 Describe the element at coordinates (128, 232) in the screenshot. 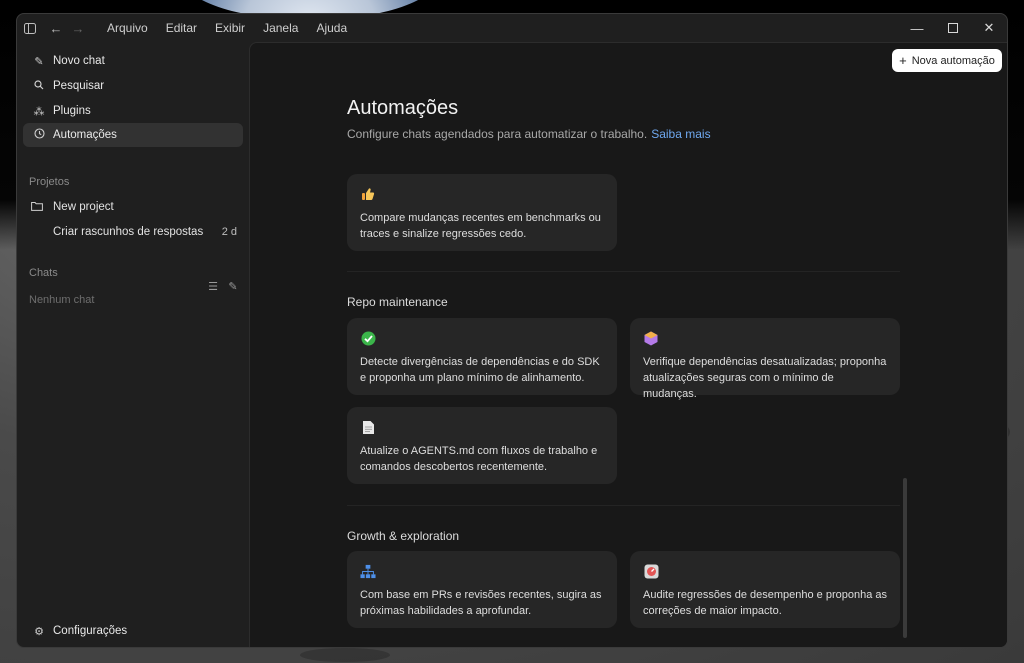

I see `thread-label: Criar rascunhos de respostas` at that location.